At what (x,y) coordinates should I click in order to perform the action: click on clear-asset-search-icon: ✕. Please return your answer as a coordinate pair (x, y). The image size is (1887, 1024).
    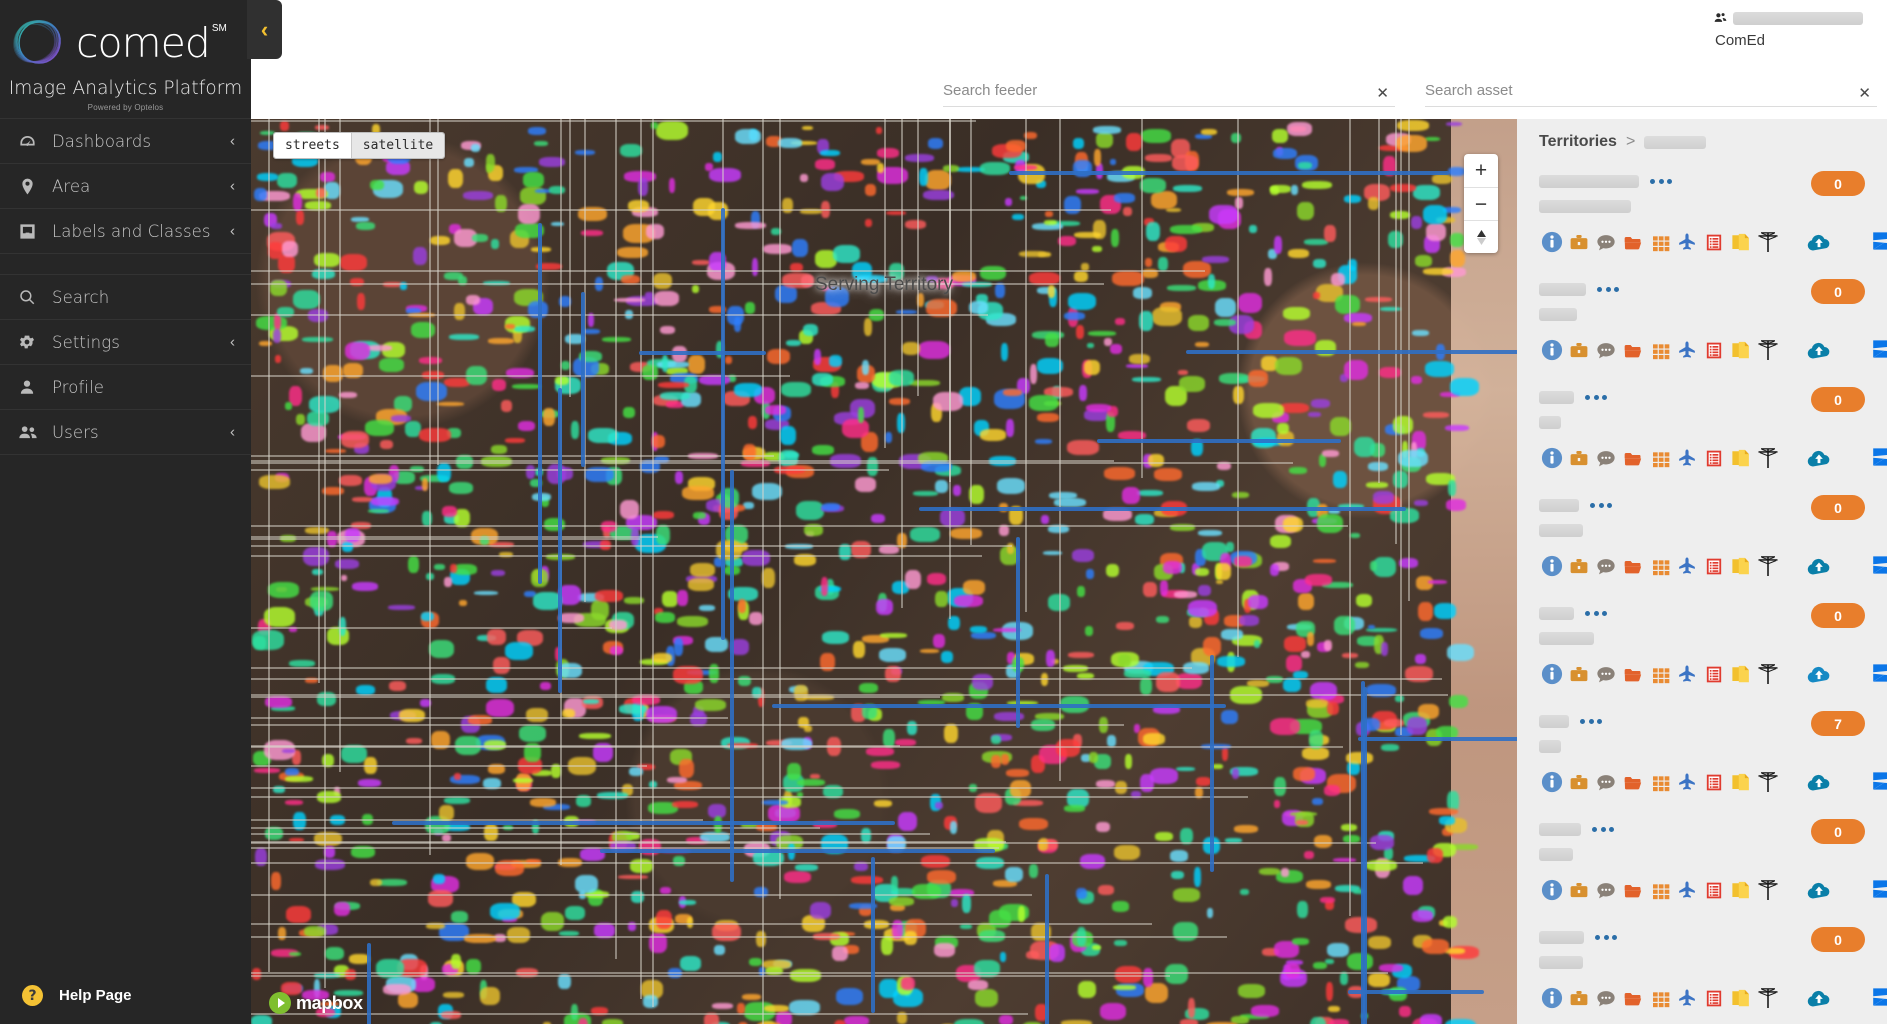
    Looking at the image, I should click on (1864, 93).